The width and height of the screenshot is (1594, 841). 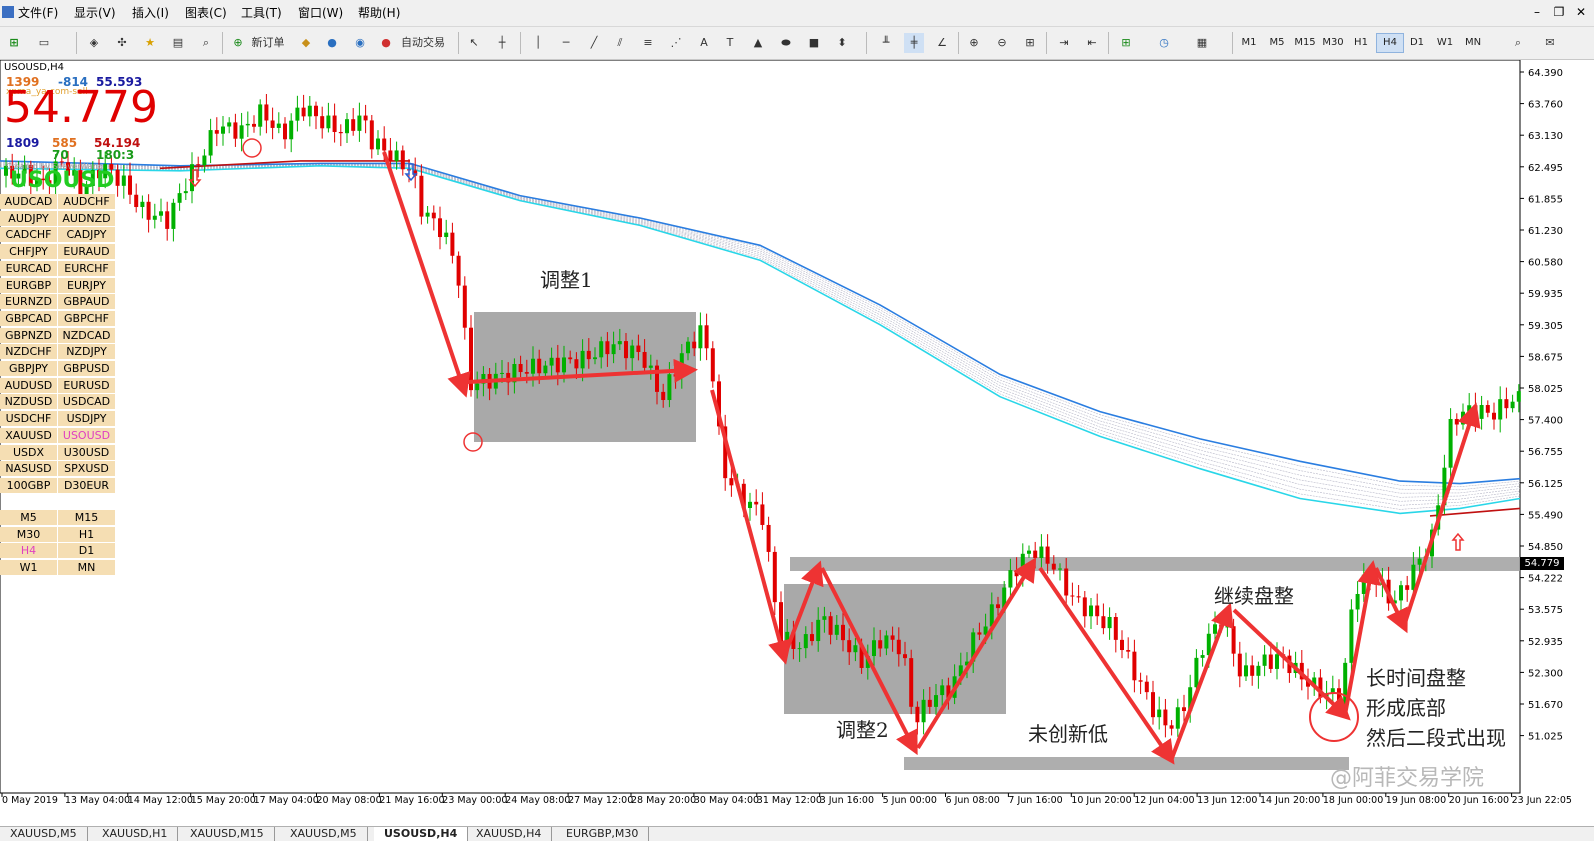 What do you see at coordinates (86, 268) in the screenshot?
I see `symbol-button-eurchf: EURCHF` at bounding box center [86, 268].